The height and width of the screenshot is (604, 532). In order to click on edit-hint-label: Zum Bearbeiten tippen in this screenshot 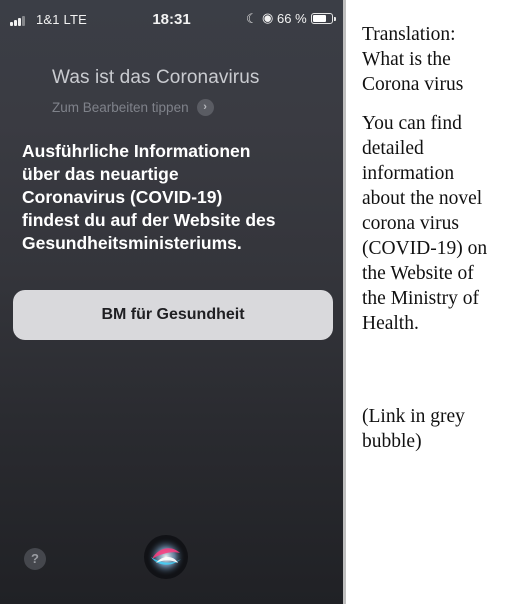, I will do `click(120, 107)`.